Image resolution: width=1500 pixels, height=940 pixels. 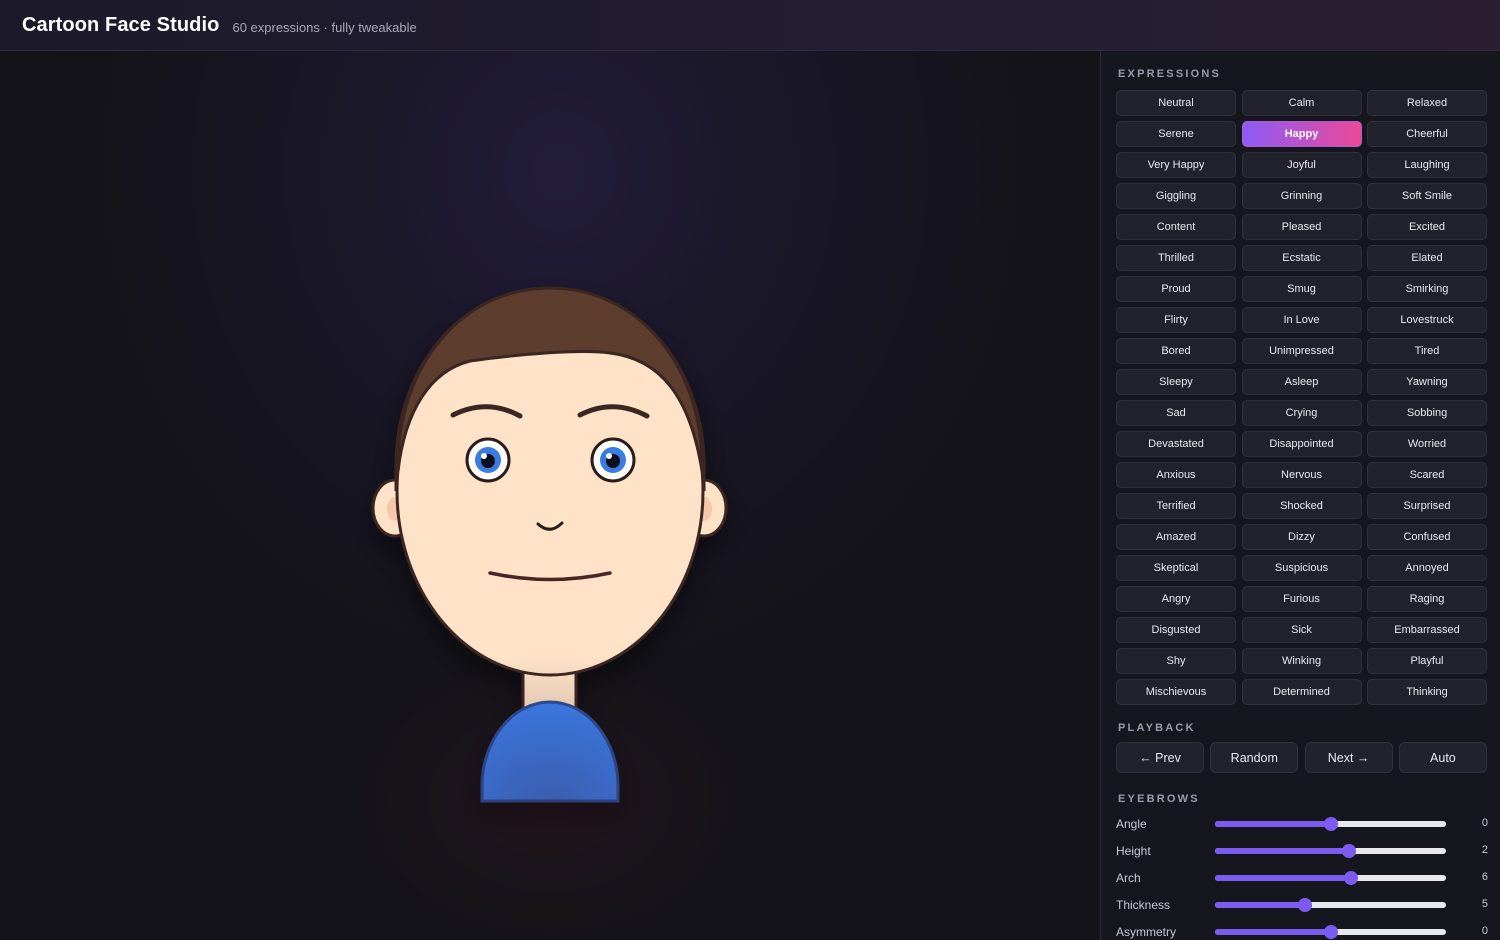 What do you see at coordinates (1176, 351) in the screenshot?
I see `expression-button: Bored` at bounding box center [1176, 351].